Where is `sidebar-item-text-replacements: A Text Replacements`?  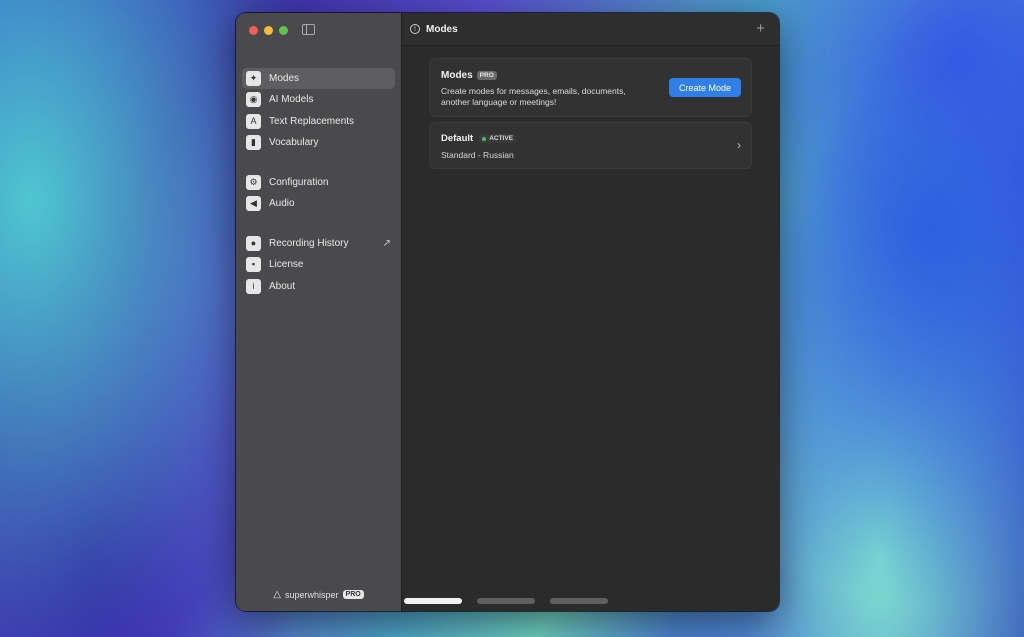 sidebar-item-text-replacements: A Text Replacements is located at coordinates (318, 121).